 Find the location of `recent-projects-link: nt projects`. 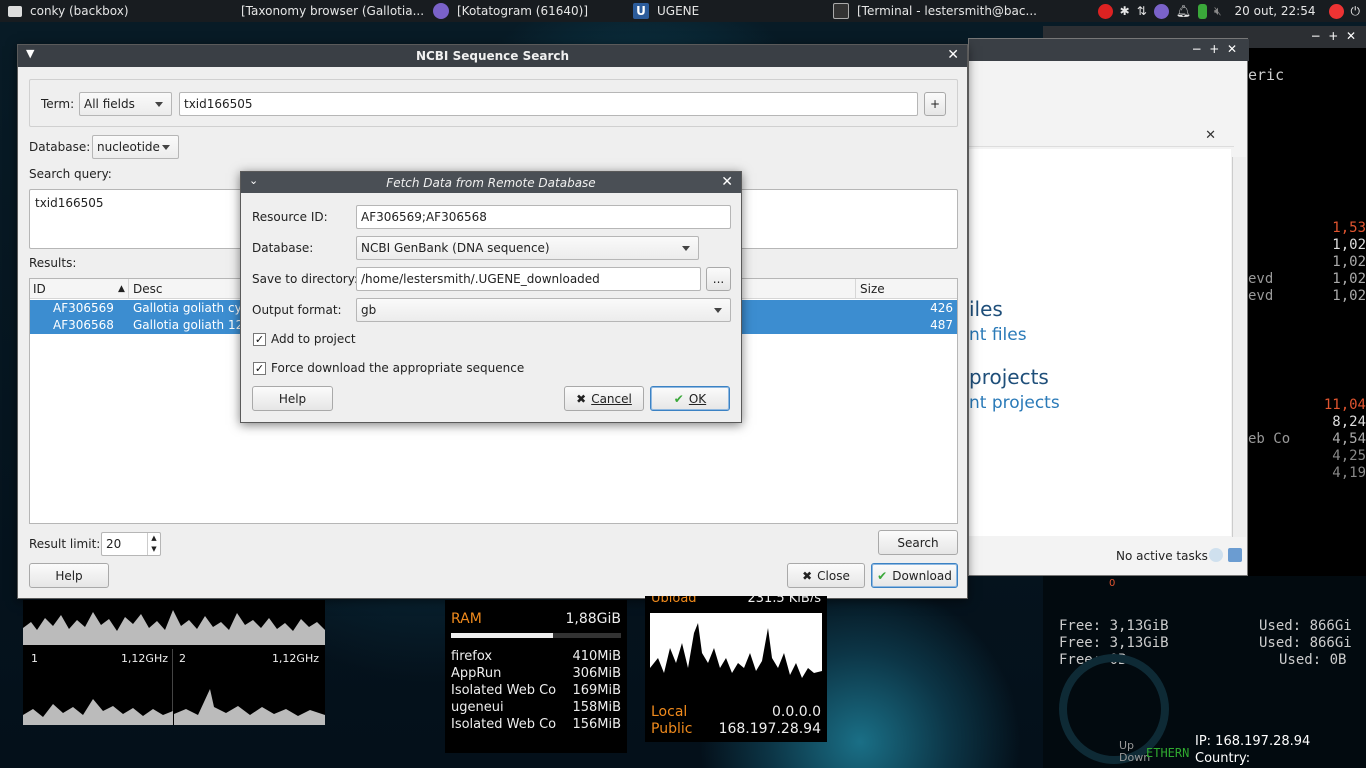

recent-projects-link: nt projects is located at coordinates (1014, 403).